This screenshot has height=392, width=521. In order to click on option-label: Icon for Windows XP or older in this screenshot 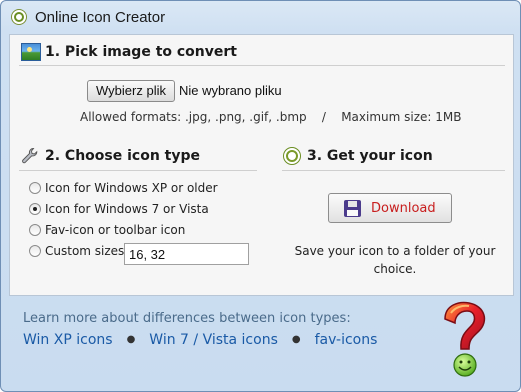, I will do `click(131, 188)`.